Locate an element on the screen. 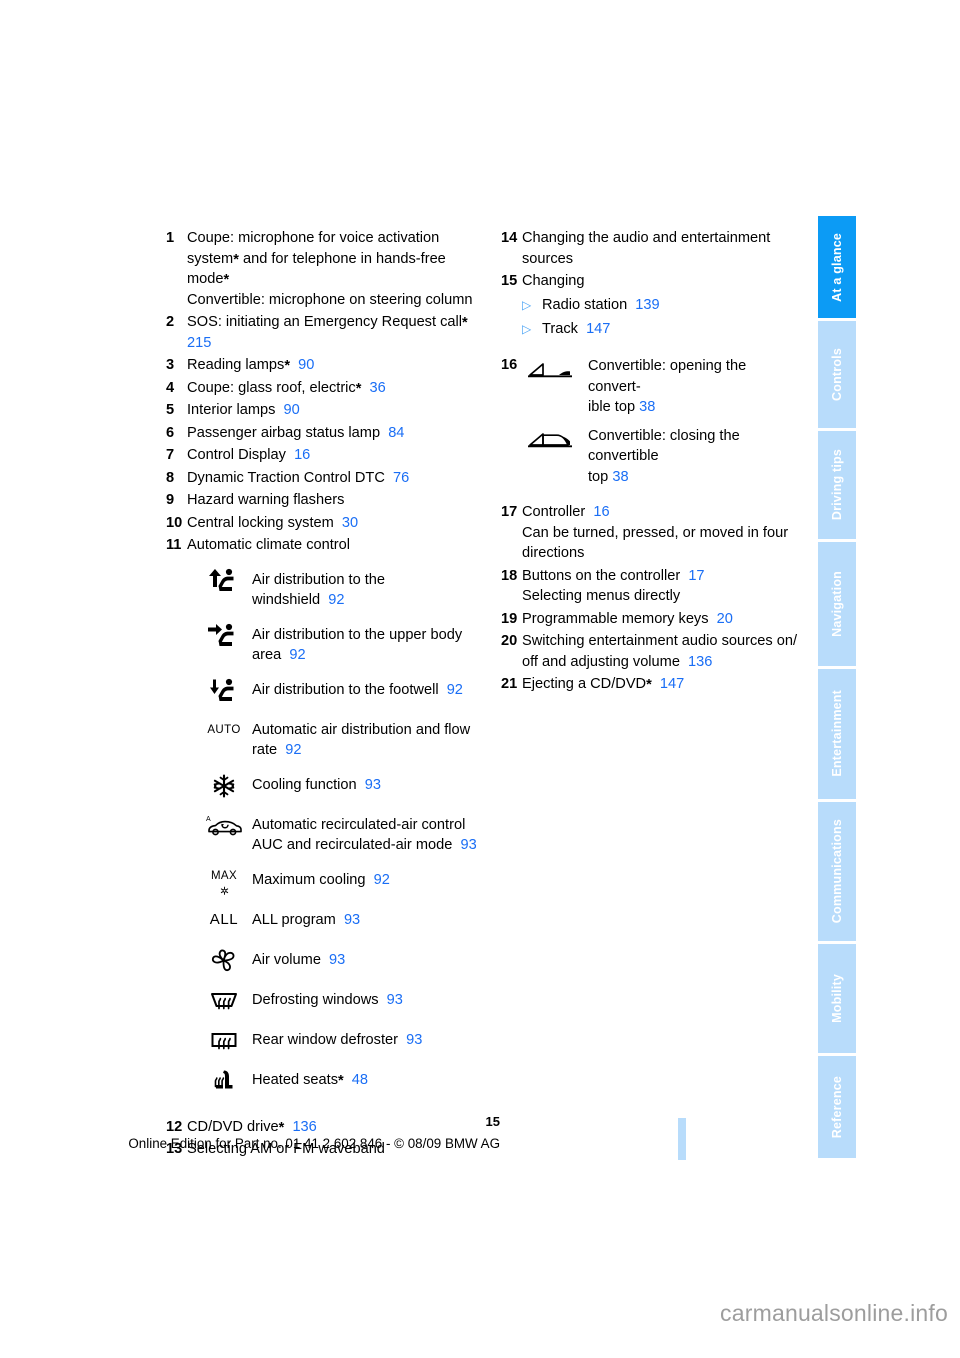 The width and height of the screenshot is (960, 1358). convertible-label-line2: top is located at coordinates (598, 476).